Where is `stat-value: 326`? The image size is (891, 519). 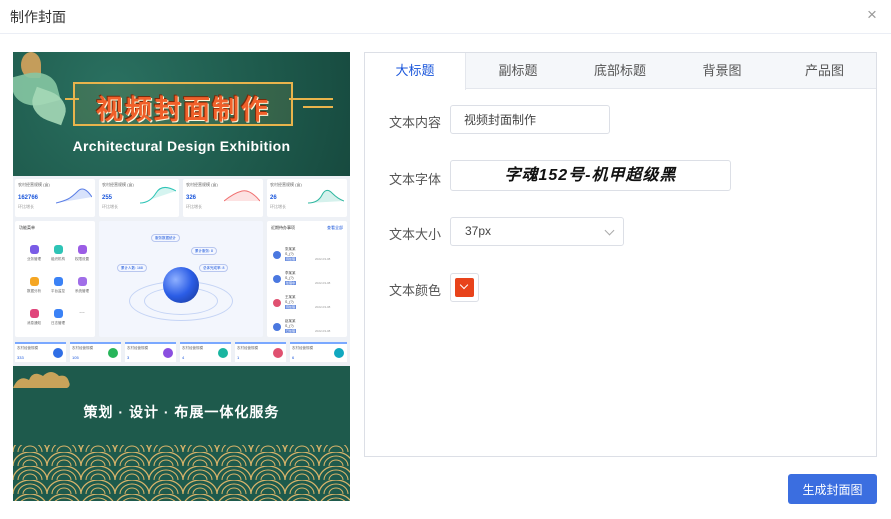 stat-value: 326 is located at coordinates (191, 198).